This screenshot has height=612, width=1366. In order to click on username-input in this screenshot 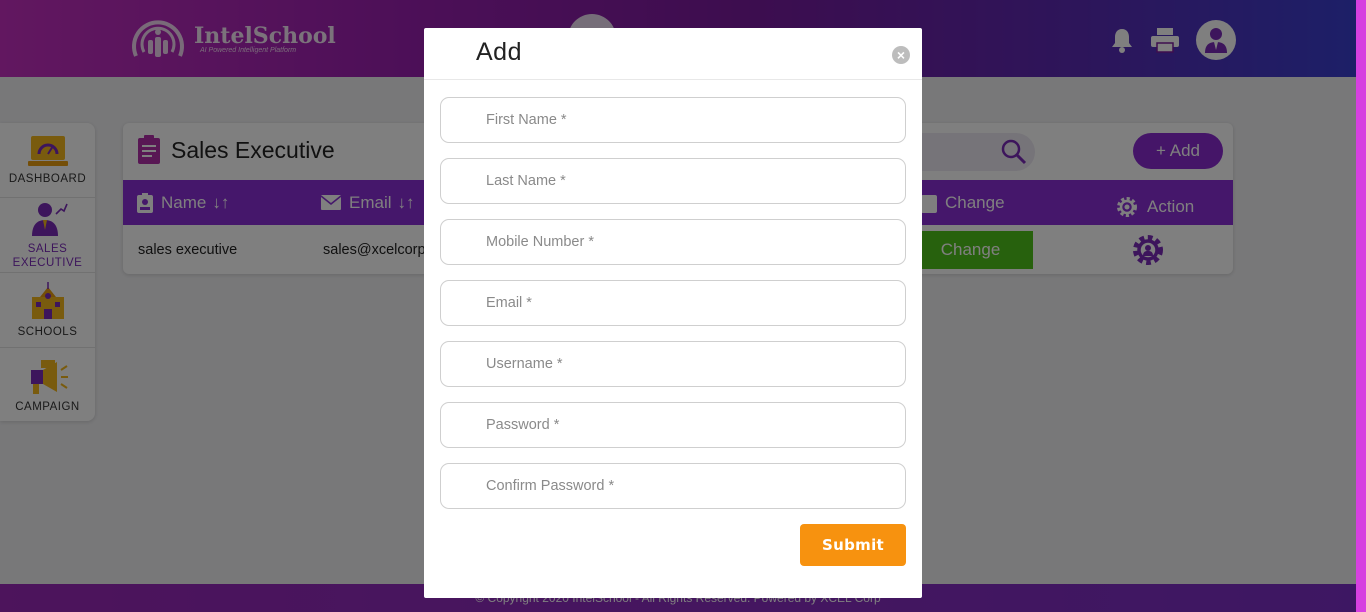, I will do `click(673, 364)`.